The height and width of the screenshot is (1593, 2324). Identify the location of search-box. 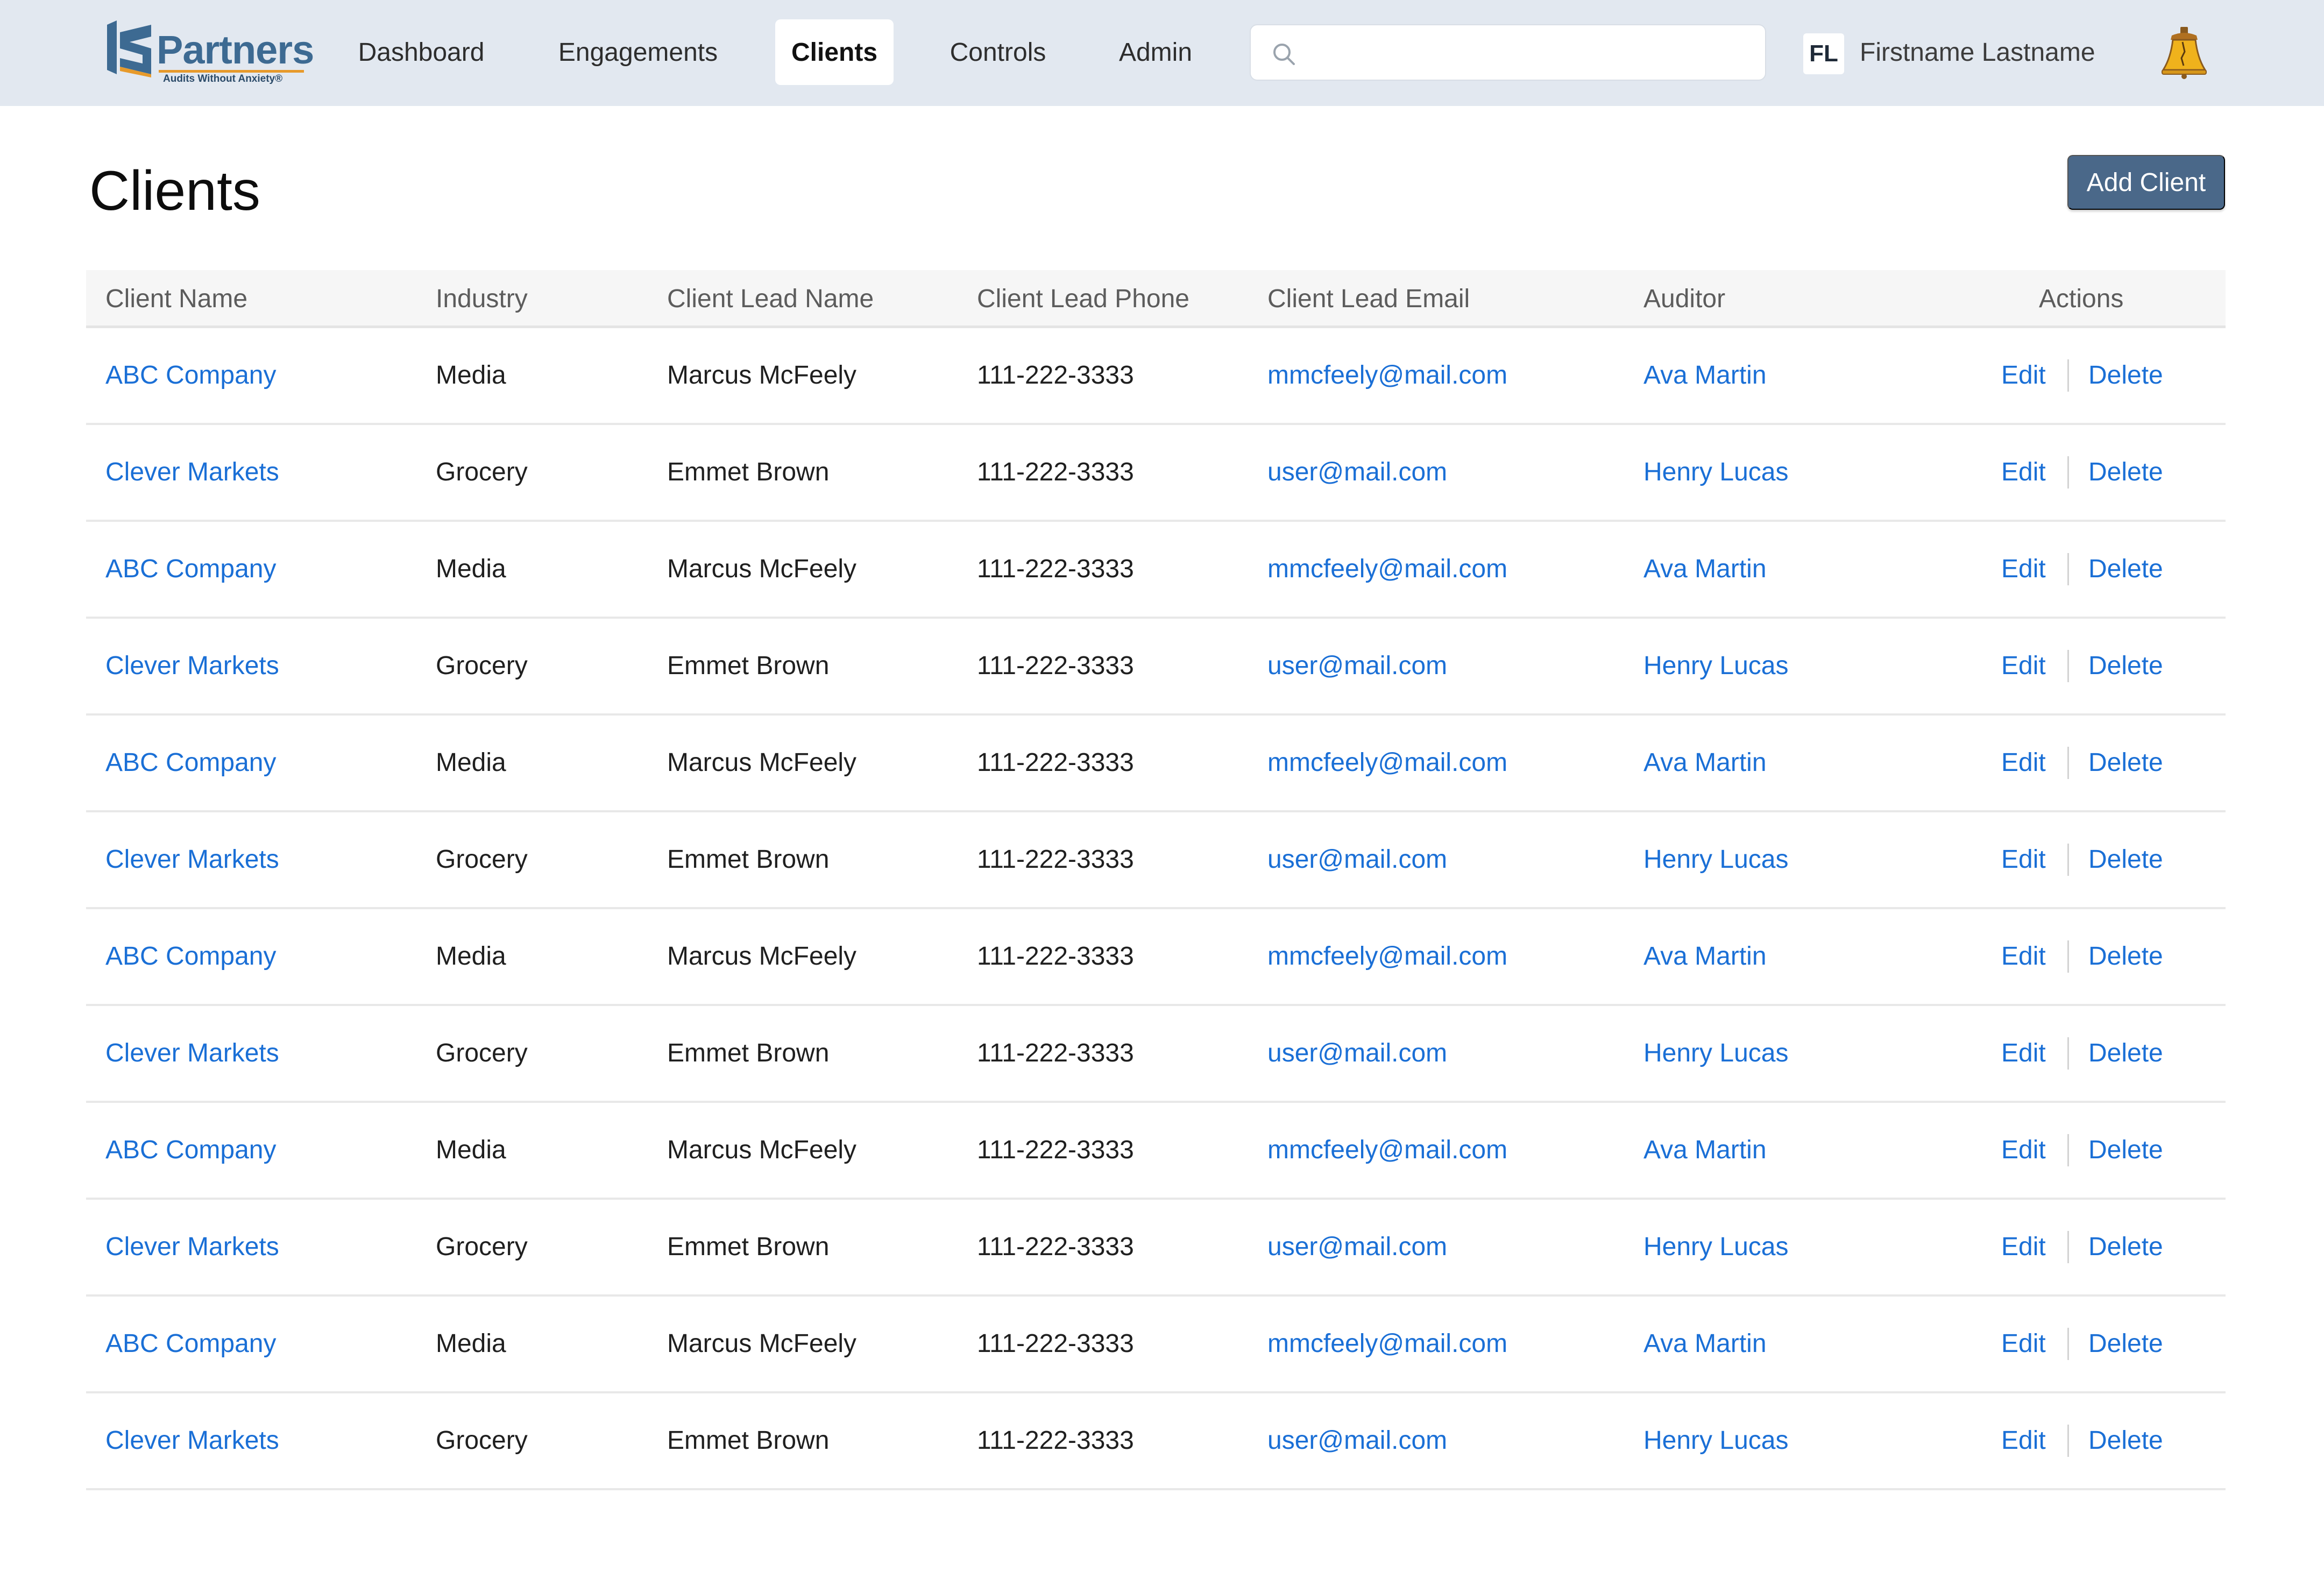
(1508, 52).